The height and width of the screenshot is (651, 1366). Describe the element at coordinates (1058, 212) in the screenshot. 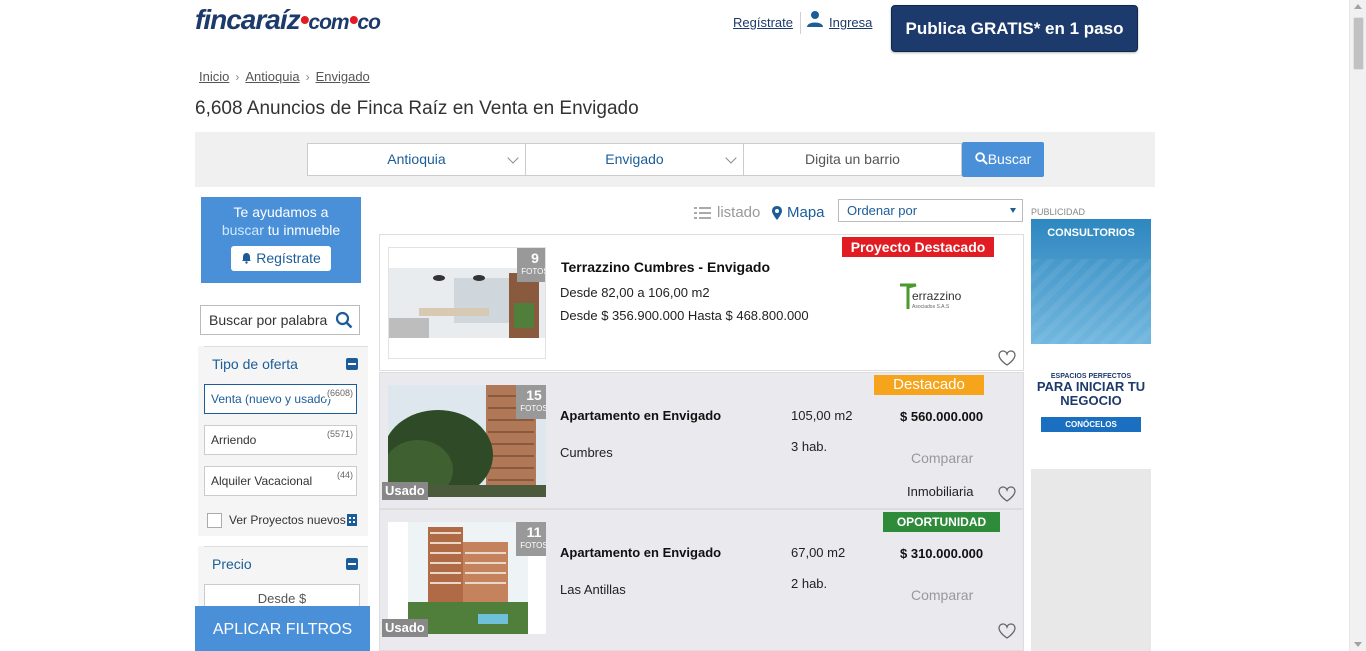

I see `ad-label: PUBLICIDAD` at that location.